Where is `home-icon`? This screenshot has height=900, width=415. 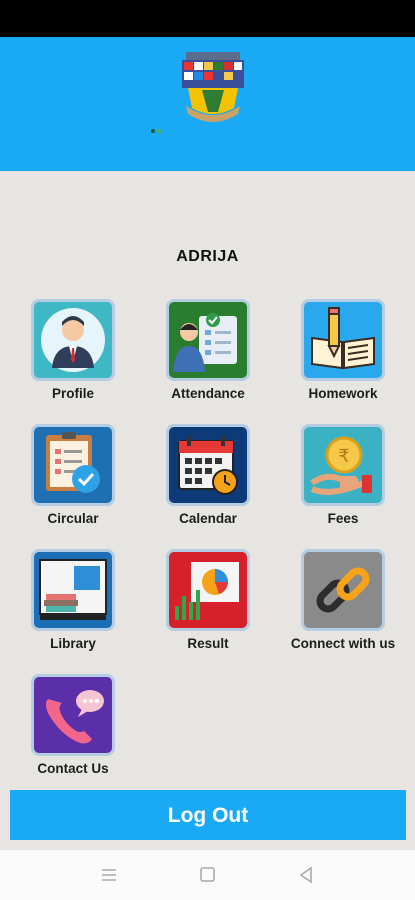
home-icon is located at coordinates (208, 875).